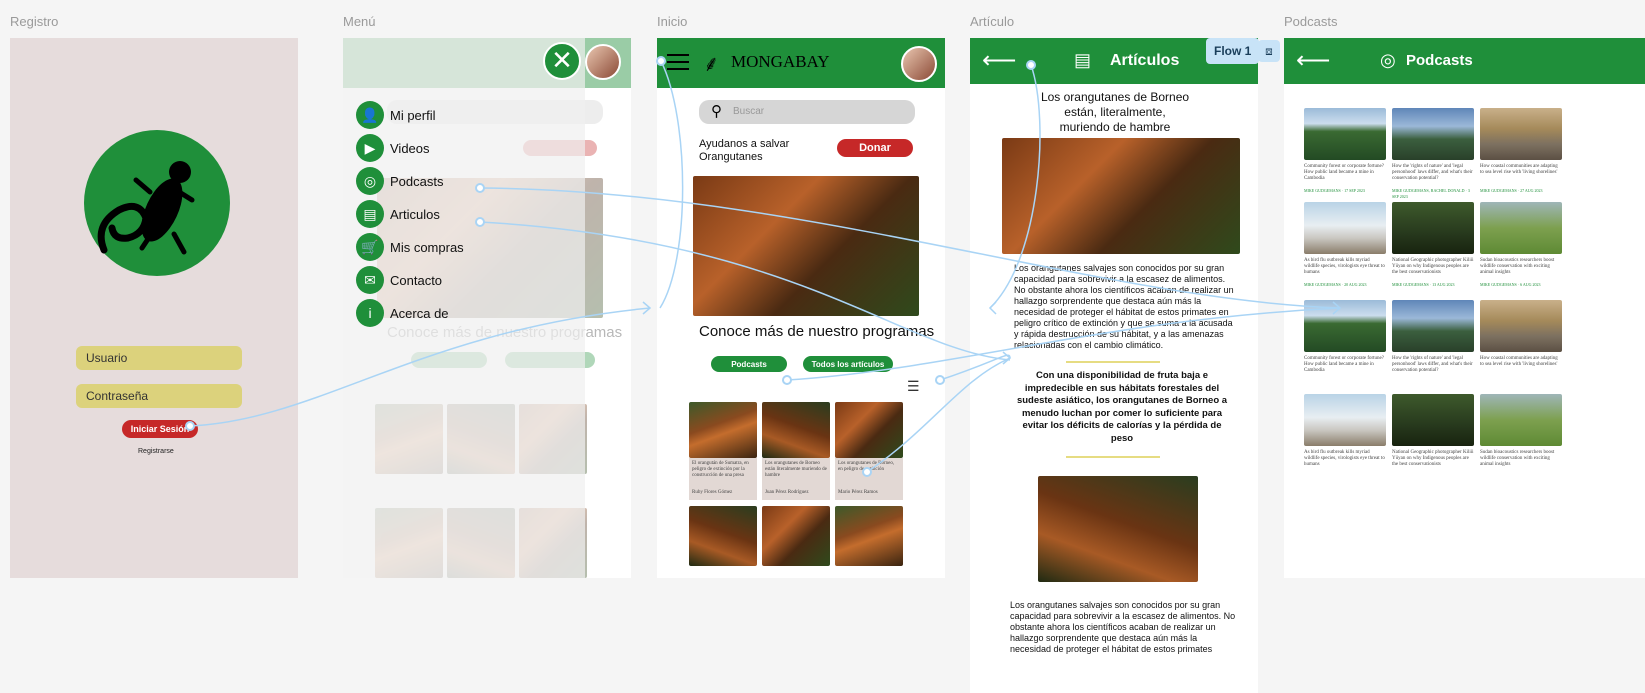 Image resolution: width=1645 pixels, height=693 pixels. What do you see at coordinates (402, 313) in the screenshot?
I see `menu-item-about: i Acerca de` at bounding box center [402, 313].